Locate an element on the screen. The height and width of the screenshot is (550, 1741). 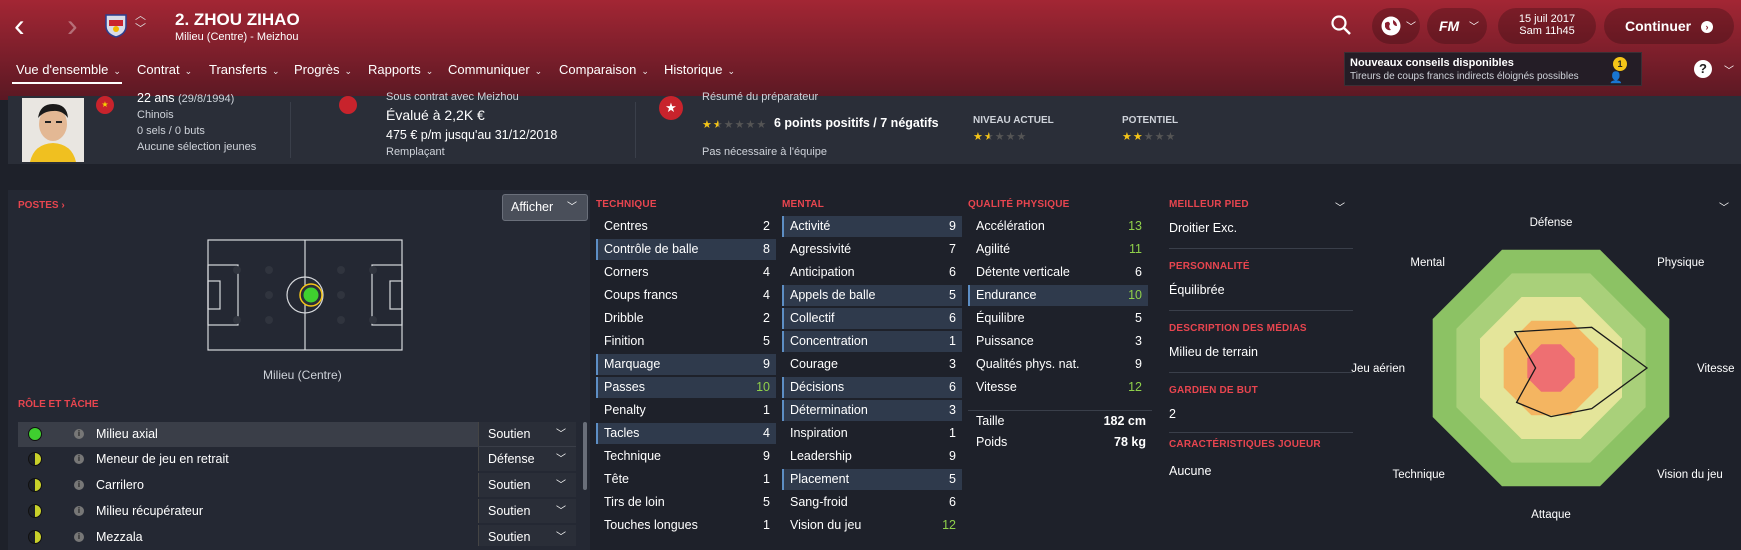
attribute-row: Leadership 9 is located at coordinates (872, 456).